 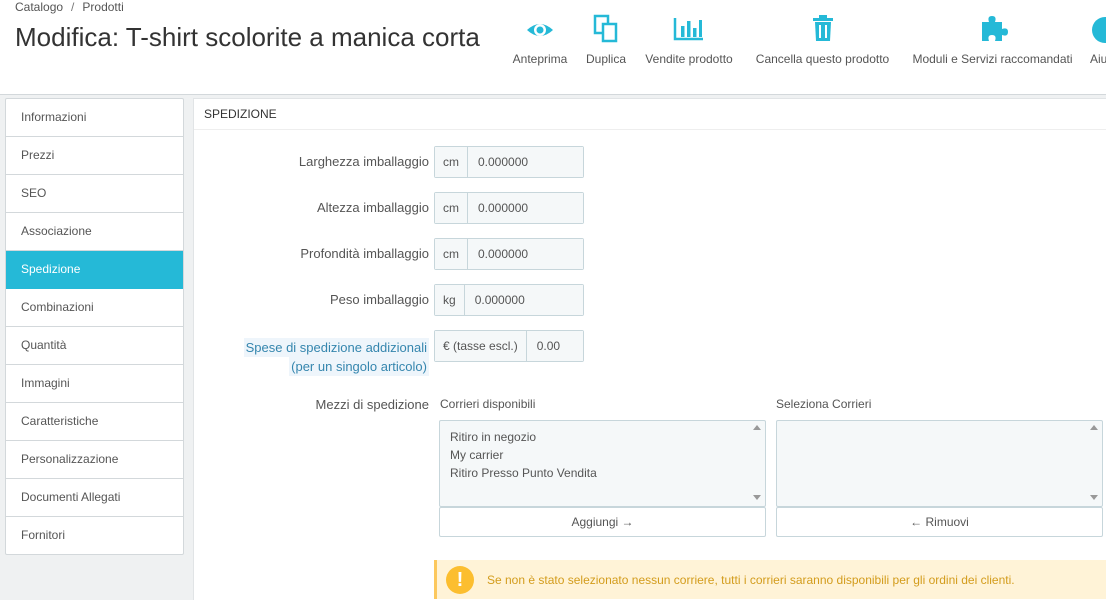 I want to click on recommended-modules-button: Moduli e Servizi raccomandati, so click(x=992, y=42).